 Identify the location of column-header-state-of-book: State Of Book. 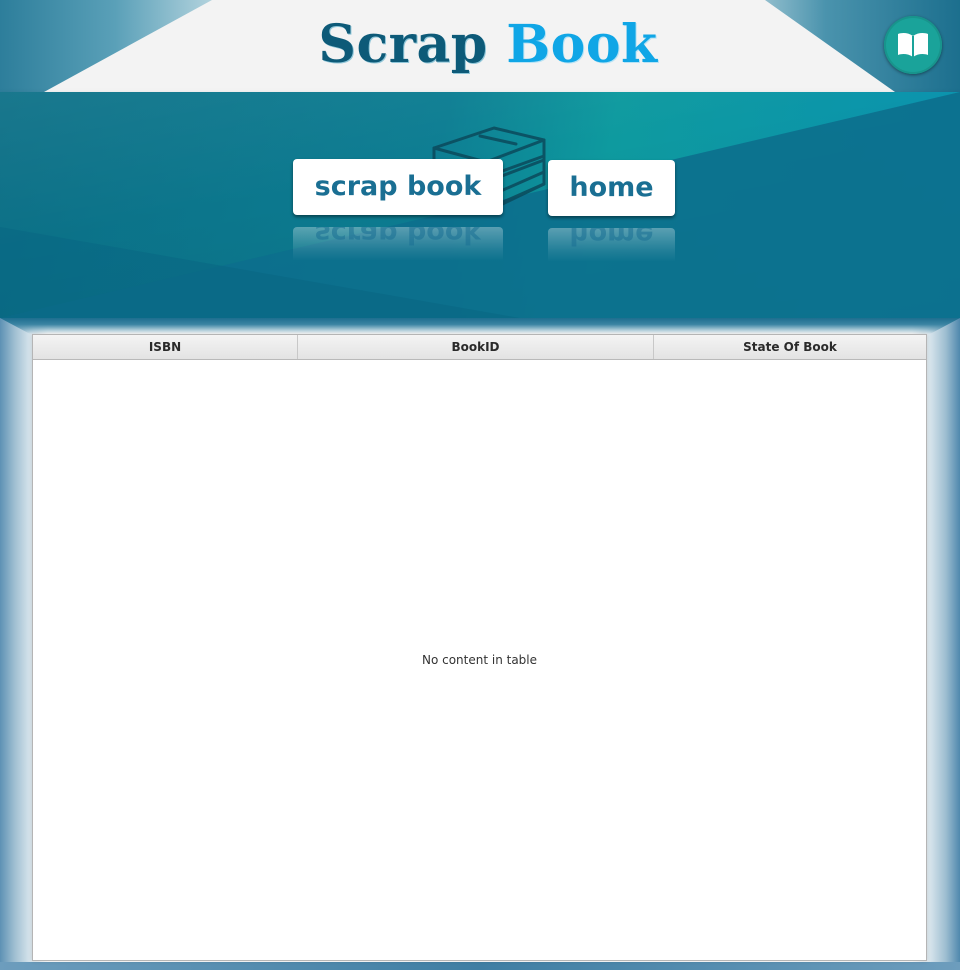
(790, 347).